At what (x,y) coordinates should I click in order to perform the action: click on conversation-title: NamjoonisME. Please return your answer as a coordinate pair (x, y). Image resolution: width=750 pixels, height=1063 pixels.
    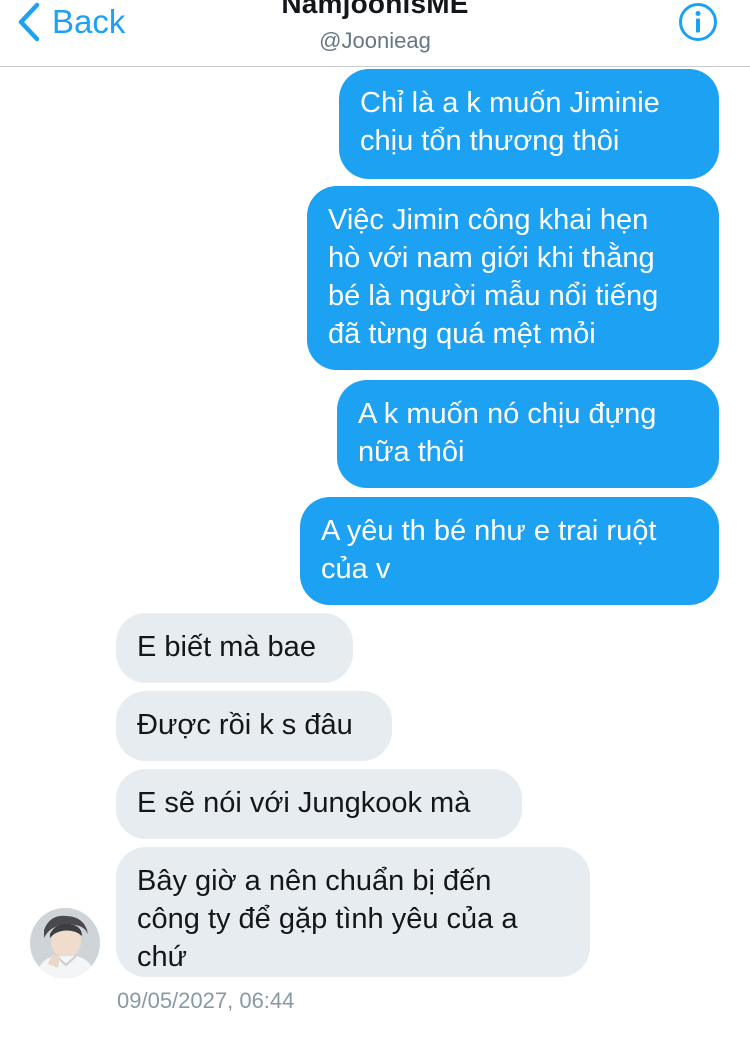
    Looking at the image, I should click on (375, 9).